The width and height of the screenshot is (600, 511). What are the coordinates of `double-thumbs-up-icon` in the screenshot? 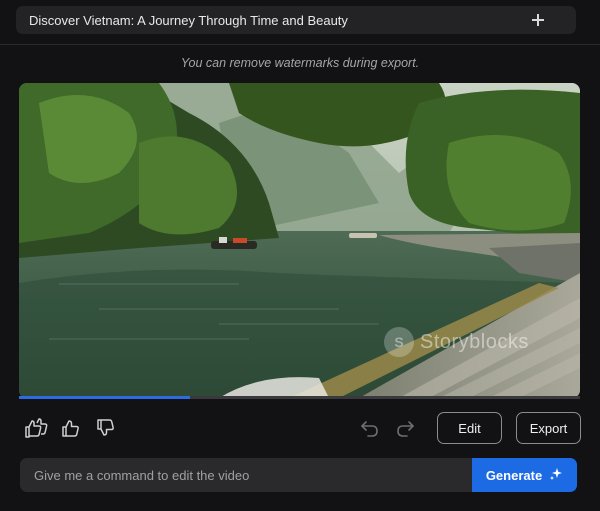 It's located at (36, 428).